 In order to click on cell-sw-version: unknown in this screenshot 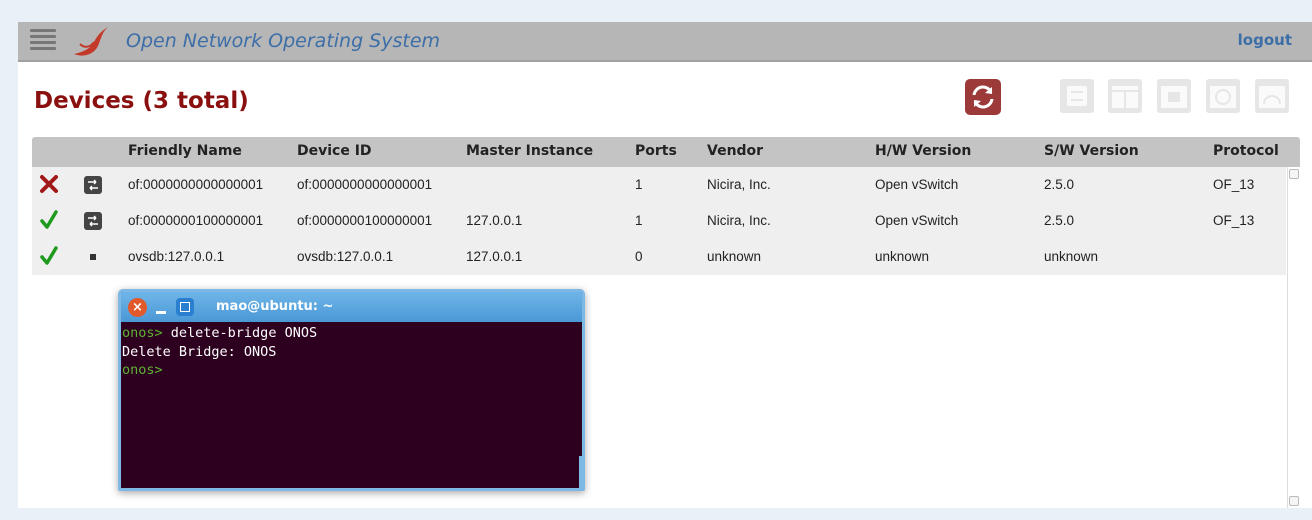, I will do `click(1071, 256)`.